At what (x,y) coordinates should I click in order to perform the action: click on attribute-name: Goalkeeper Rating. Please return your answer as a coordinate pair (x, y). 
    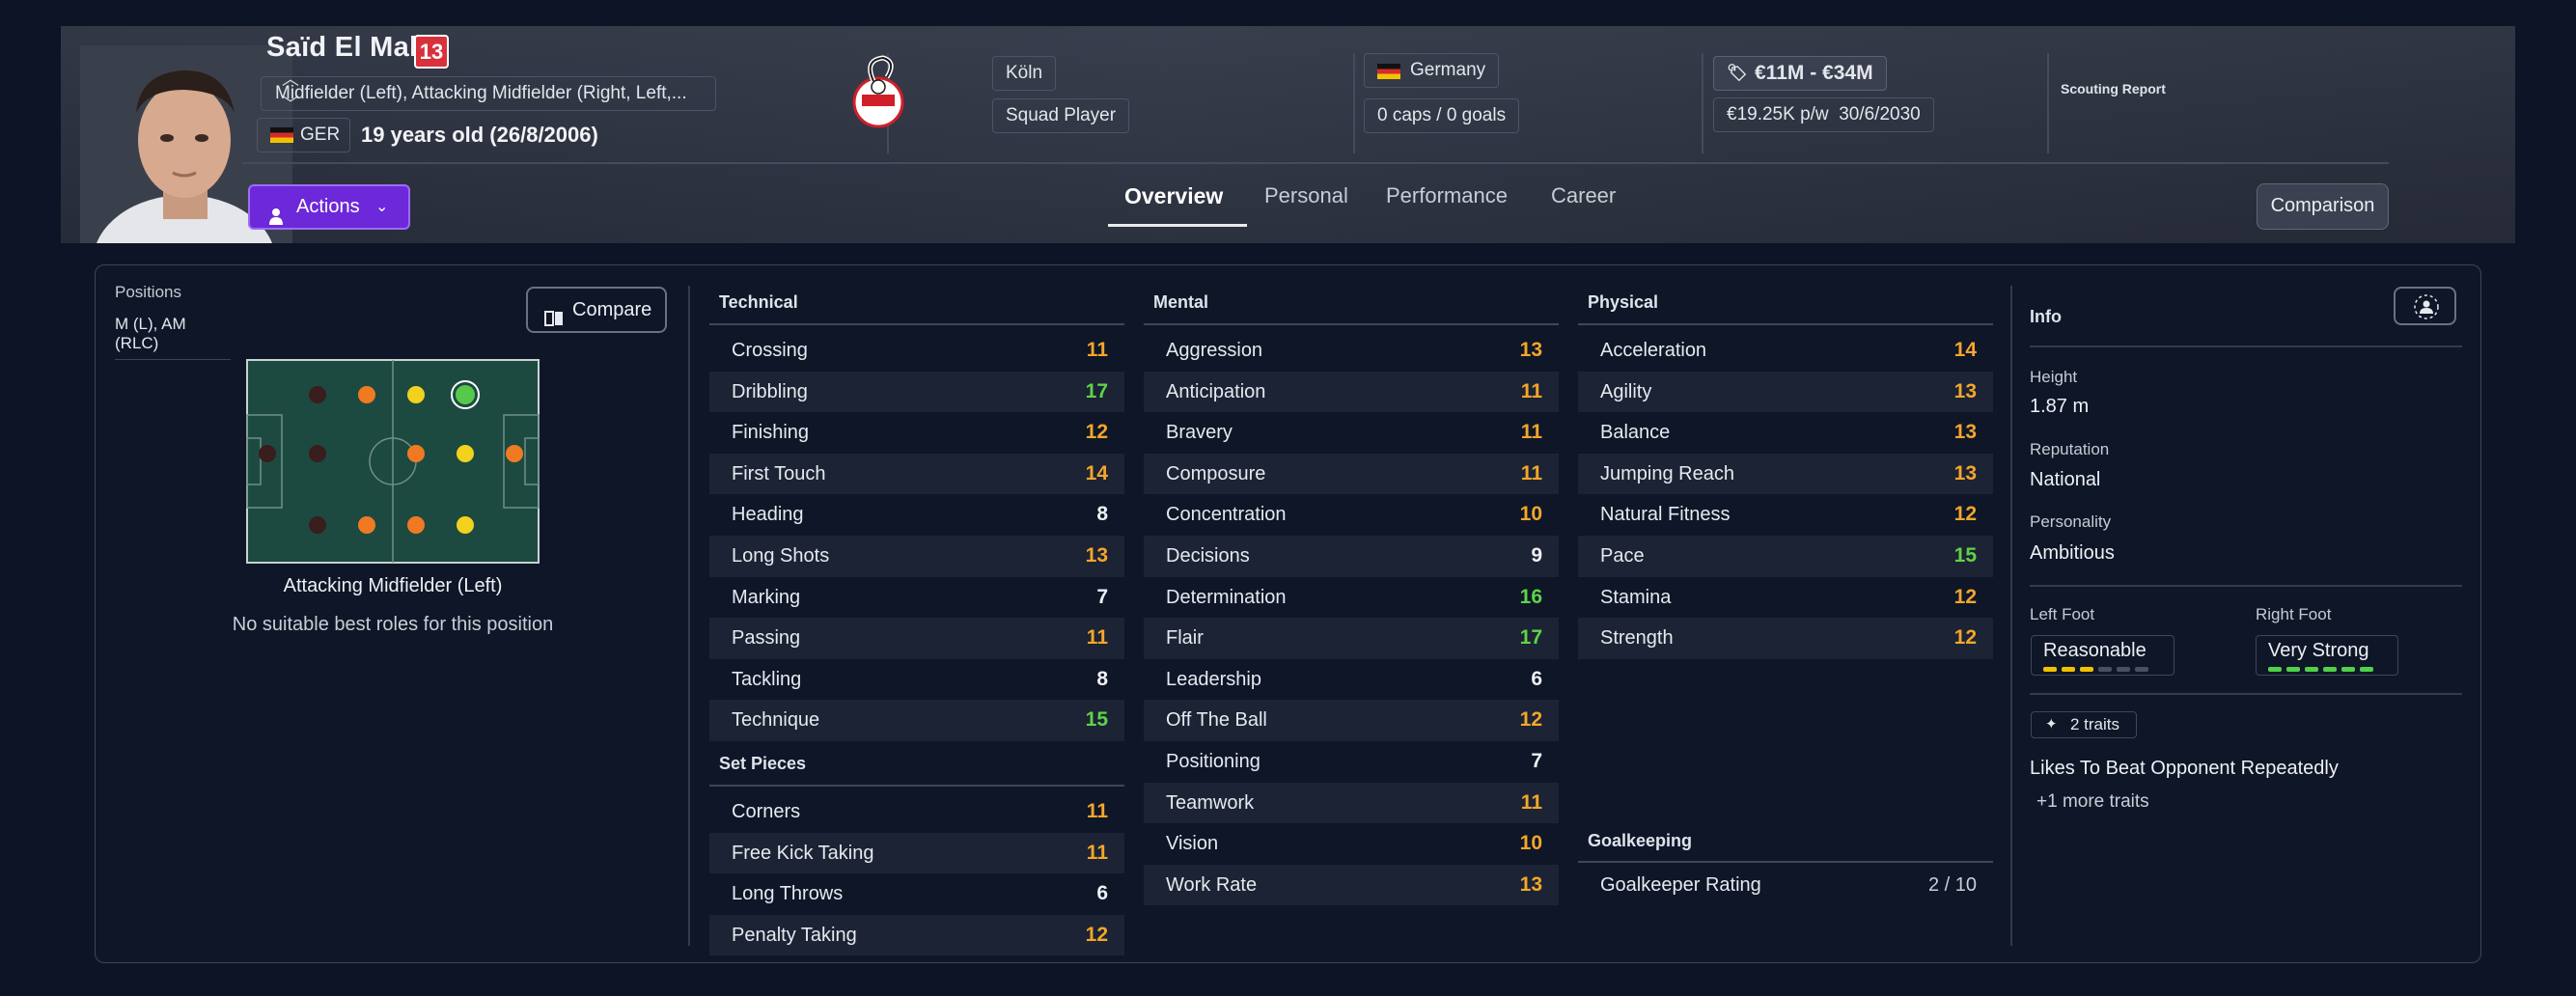
    Looking at the image, I should click on (1680, 885).